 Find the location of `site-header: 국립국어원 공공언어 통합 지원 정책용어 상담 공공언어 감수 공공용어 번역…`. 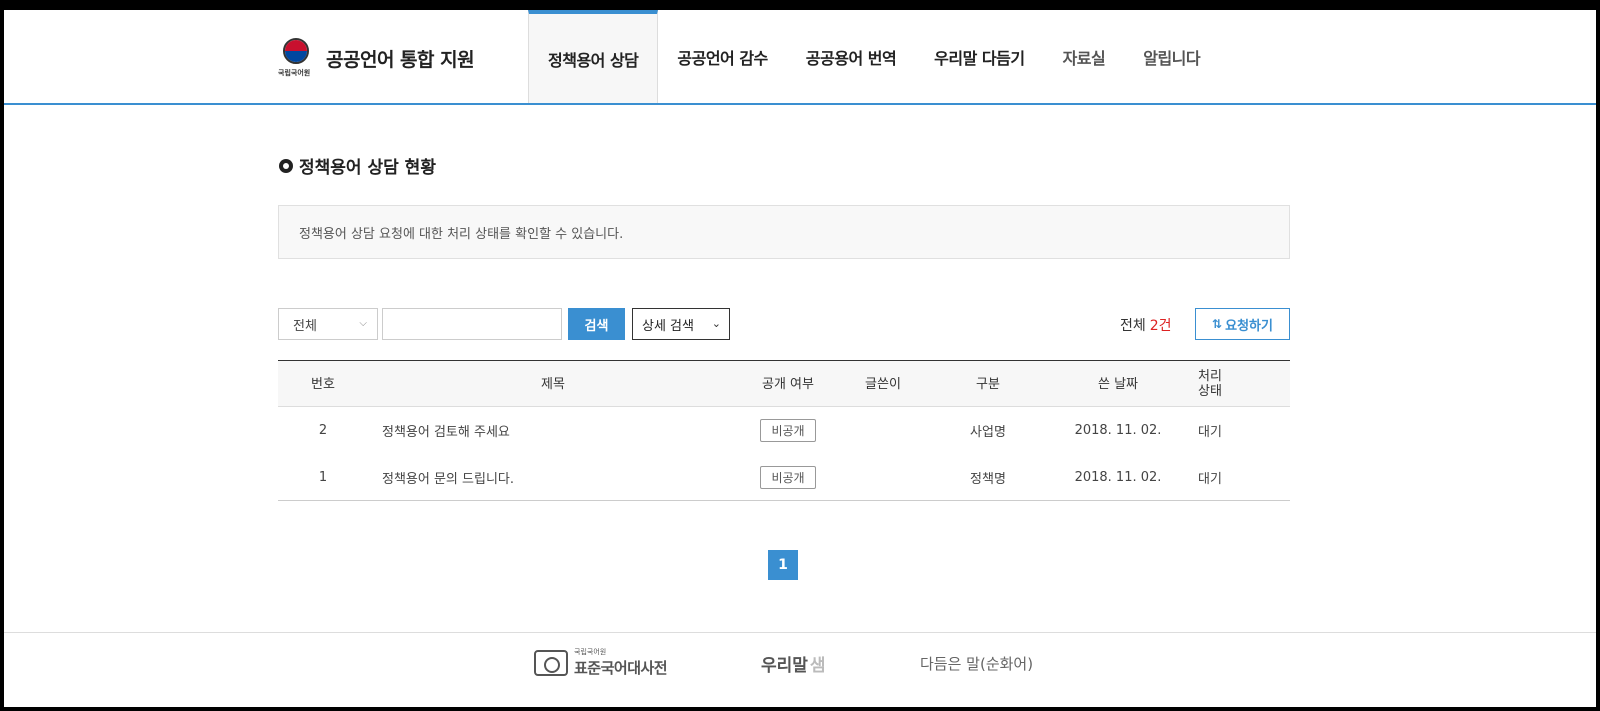

site-header: 국립국어원 공공언어 통합 지원 정책용어 상담 공공언어 감수 공공용어 번역… is located at coordinates (800, 57).